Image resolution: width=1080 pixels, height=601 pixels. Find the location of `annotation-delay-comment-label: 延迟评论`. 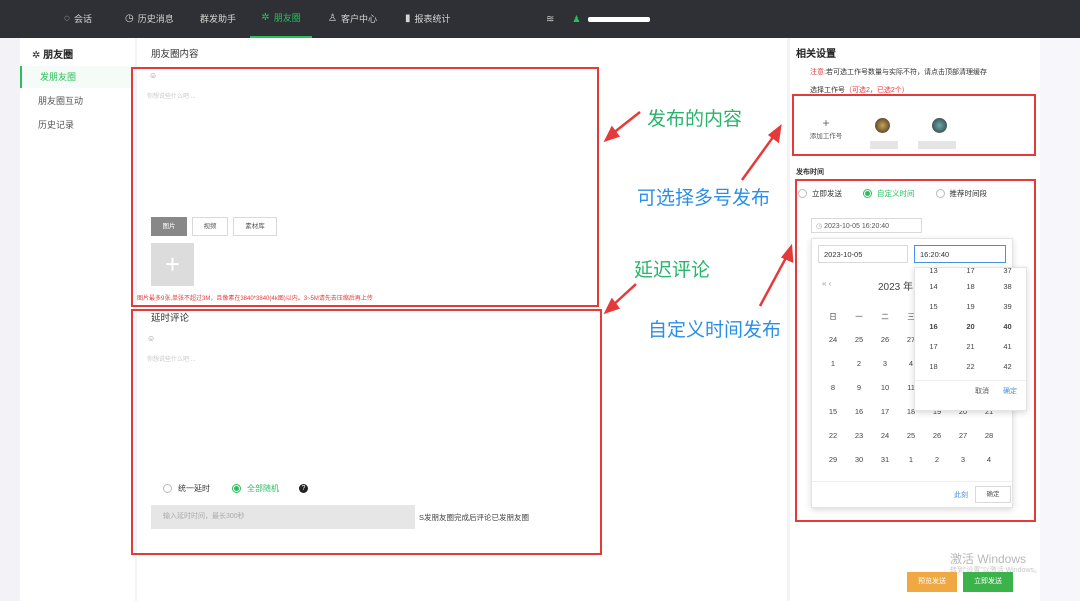

annotation-delay-comment-label: 延迟评论 is located at coordinates (672, 270).